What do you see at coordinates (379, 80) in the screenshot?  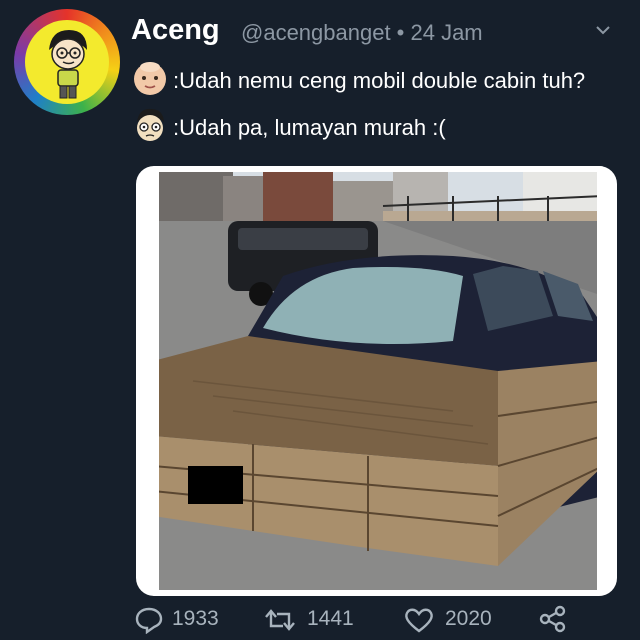 I see `tweet-line-1-text: :Udah nemu ceng mobil double cabin tuh?` at bounding box center [379, 80].